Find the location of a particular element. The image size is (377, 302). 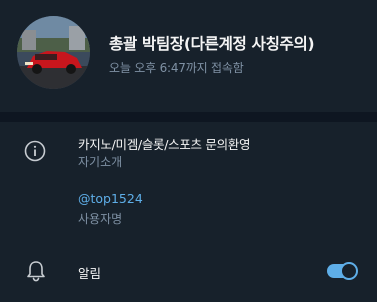

username-link: @top1524 is located at coordinates (110, 198).